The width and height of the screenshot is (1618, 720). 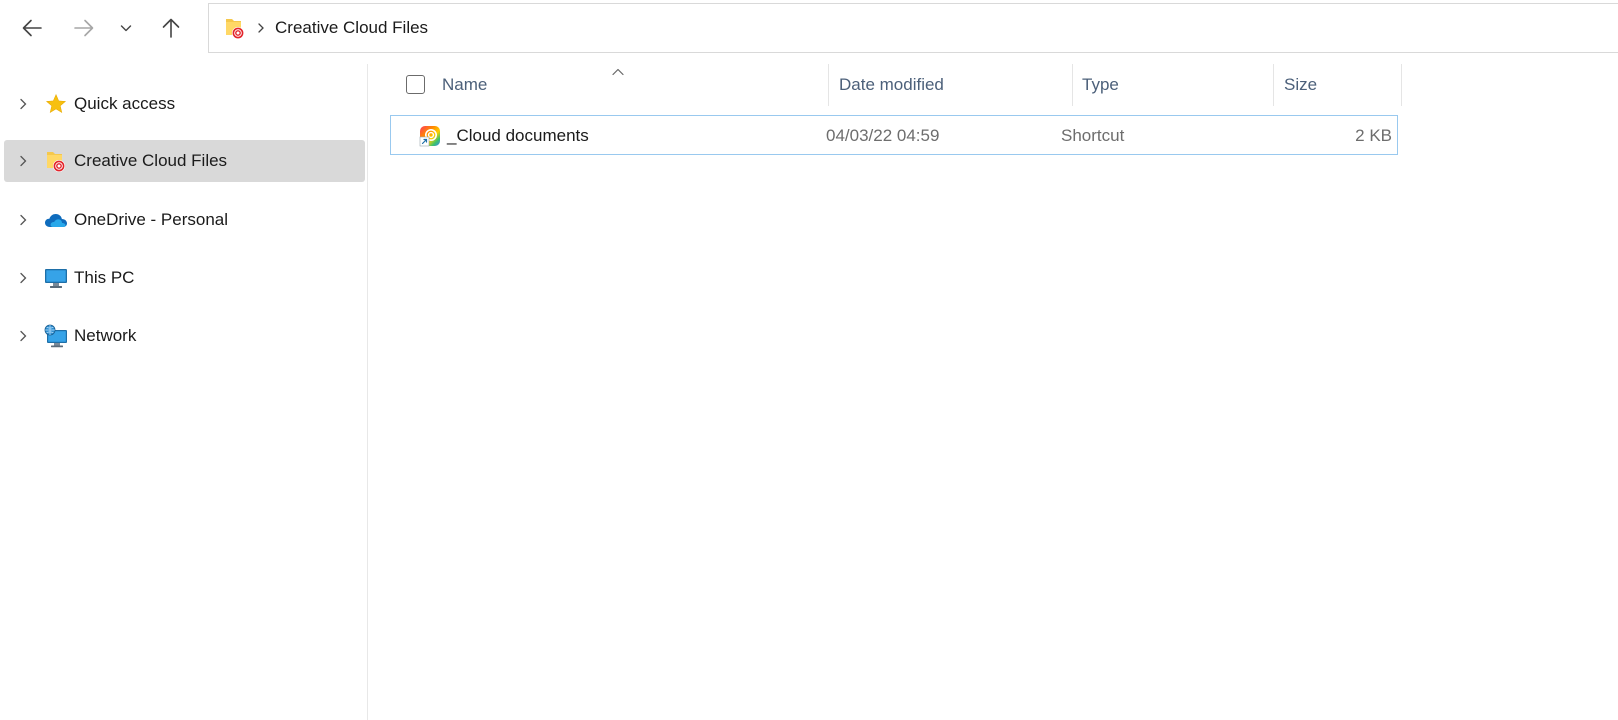 What do you see at coordinates (184, 278) in the screenshot?
I see `sidebar-item-this-pc: This PC` at bounding box center [184, 278].